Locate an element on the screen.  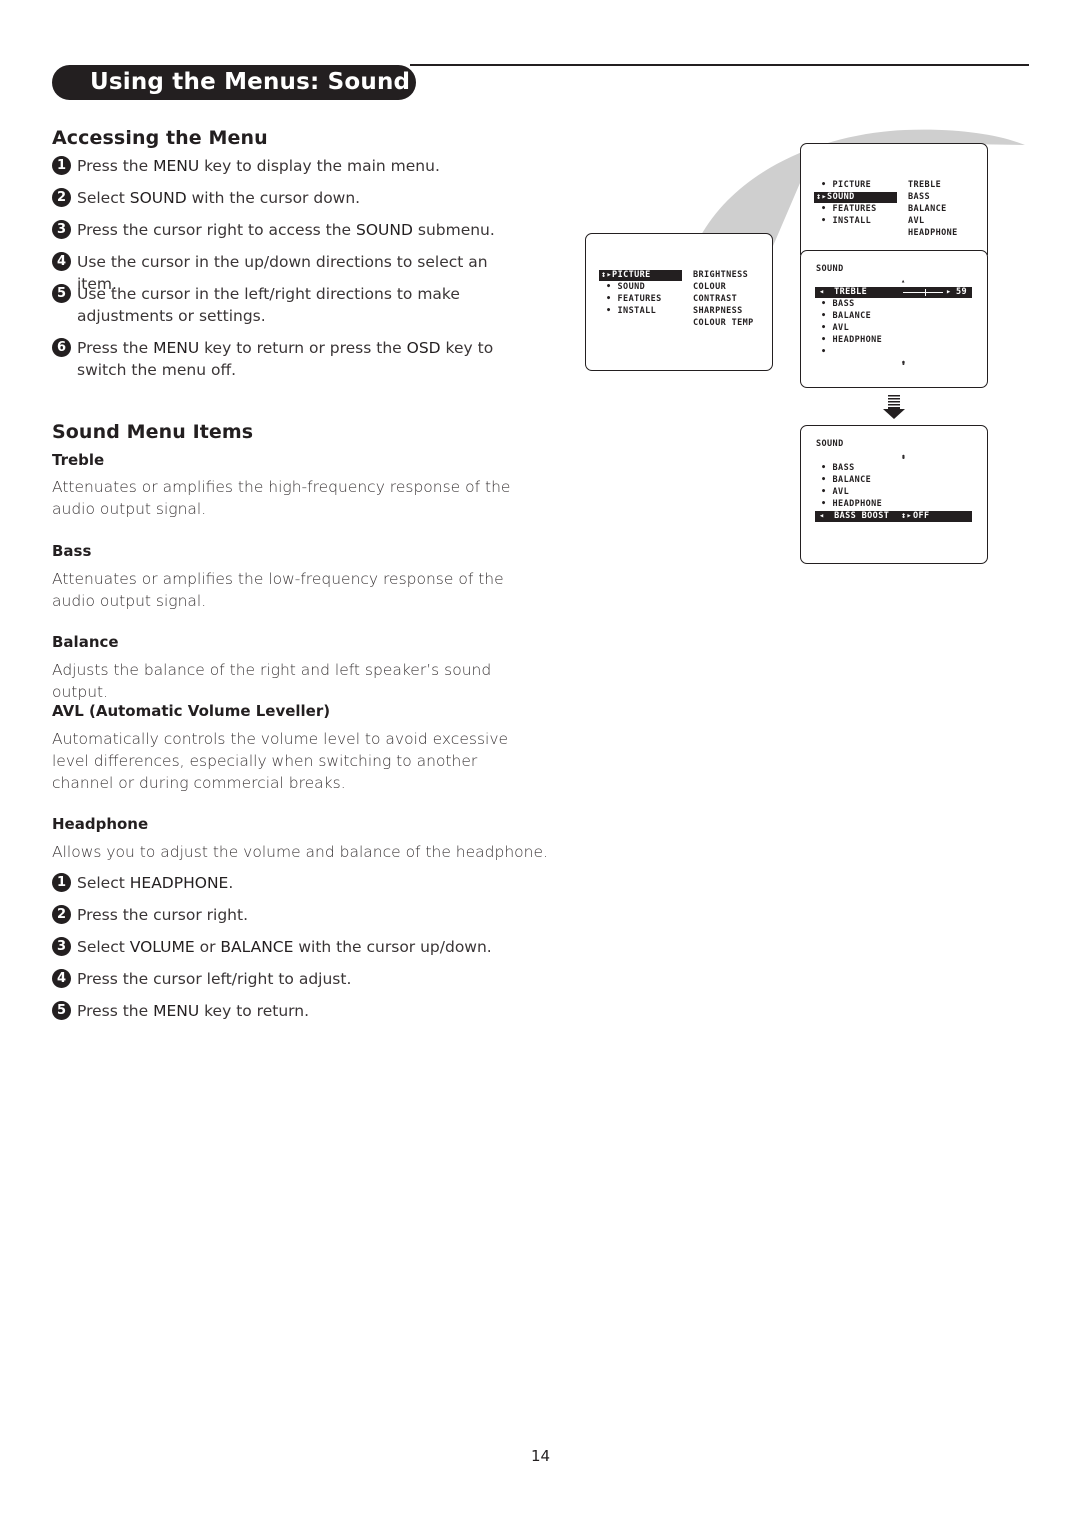
treble-slider-knob is located at coordinates (925, 292).